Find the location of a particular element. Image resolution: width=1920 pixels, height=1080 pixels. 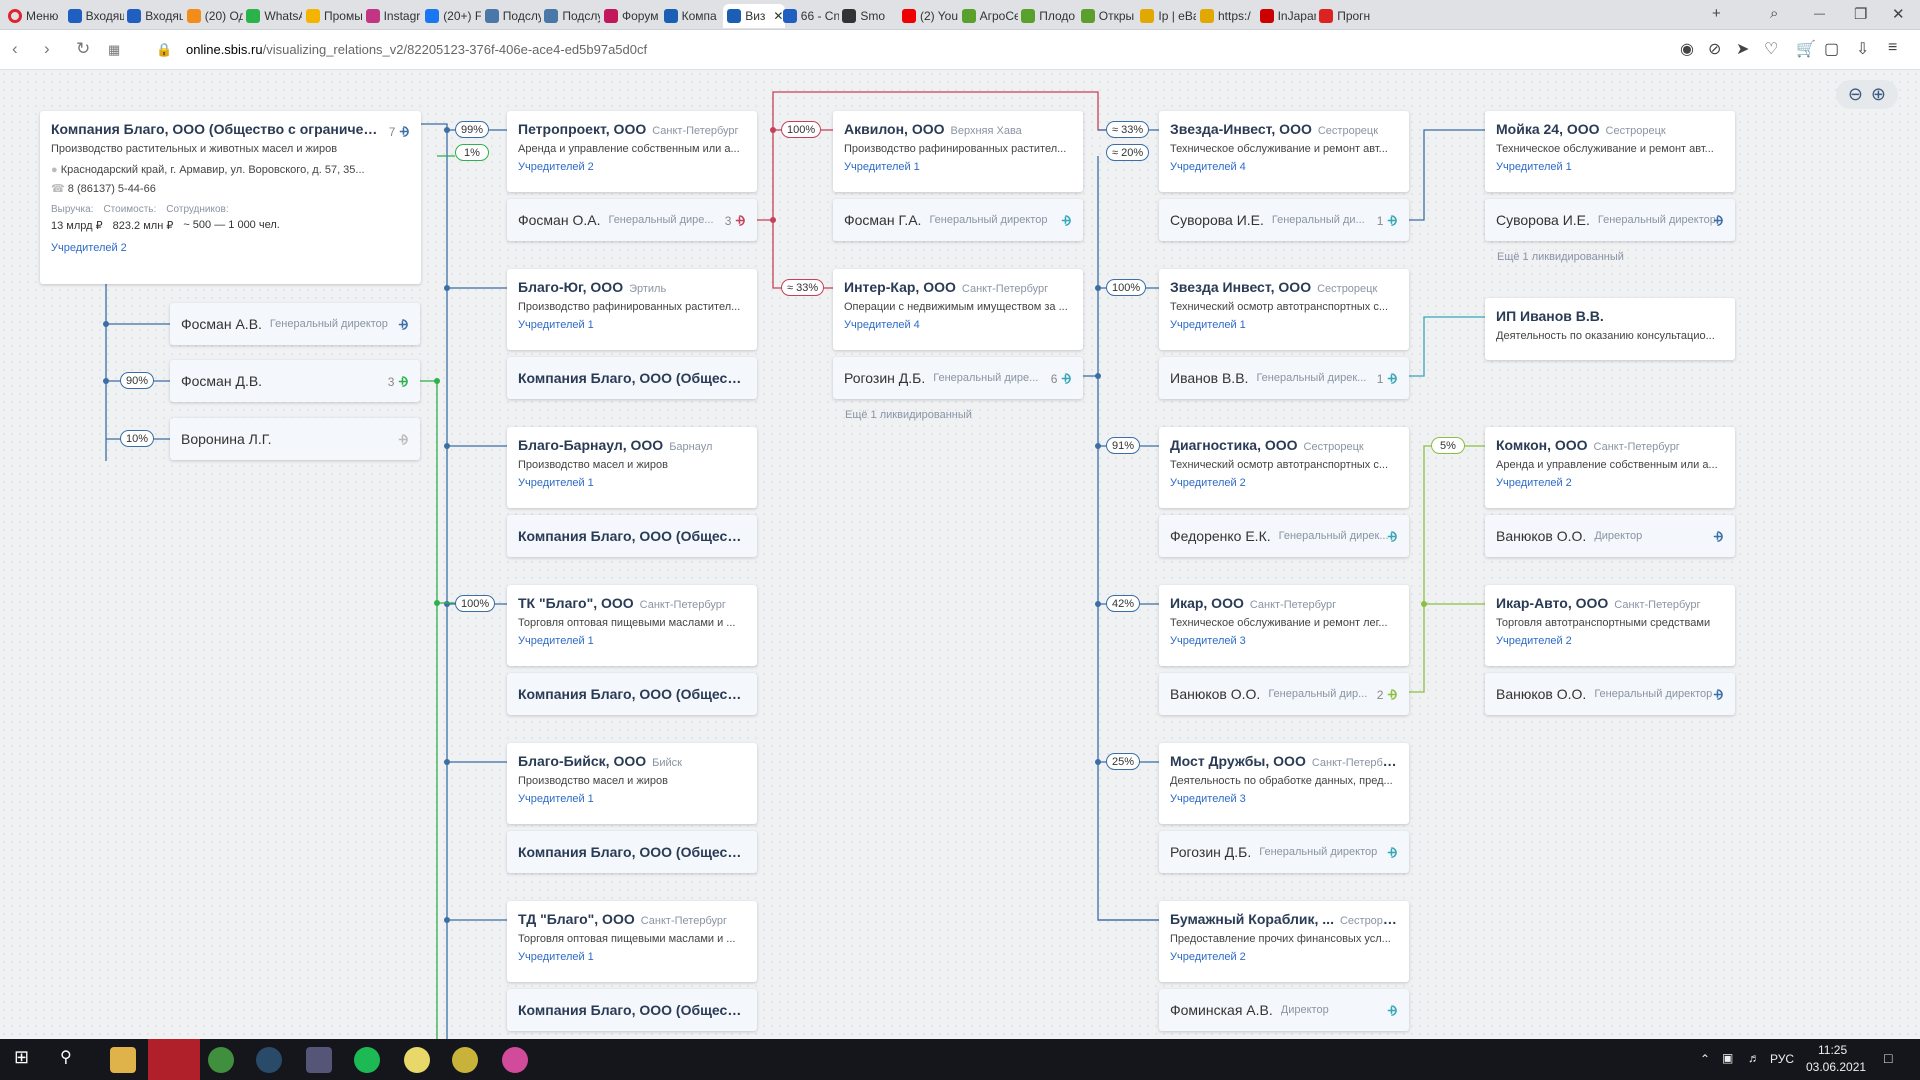

browser-tab: Виз ✕ is located at coordinates (754, 16).